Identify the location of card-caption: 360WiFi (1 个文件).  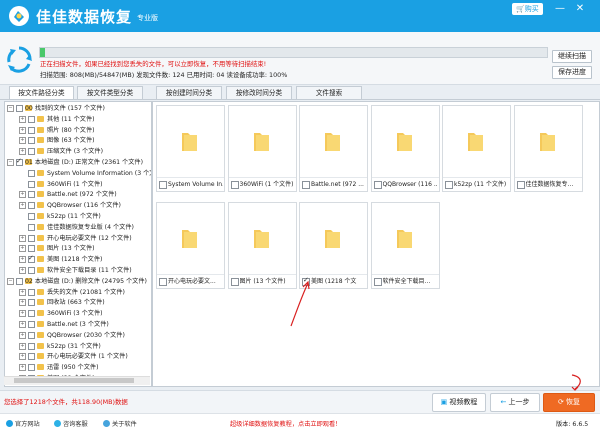
(262, 184).